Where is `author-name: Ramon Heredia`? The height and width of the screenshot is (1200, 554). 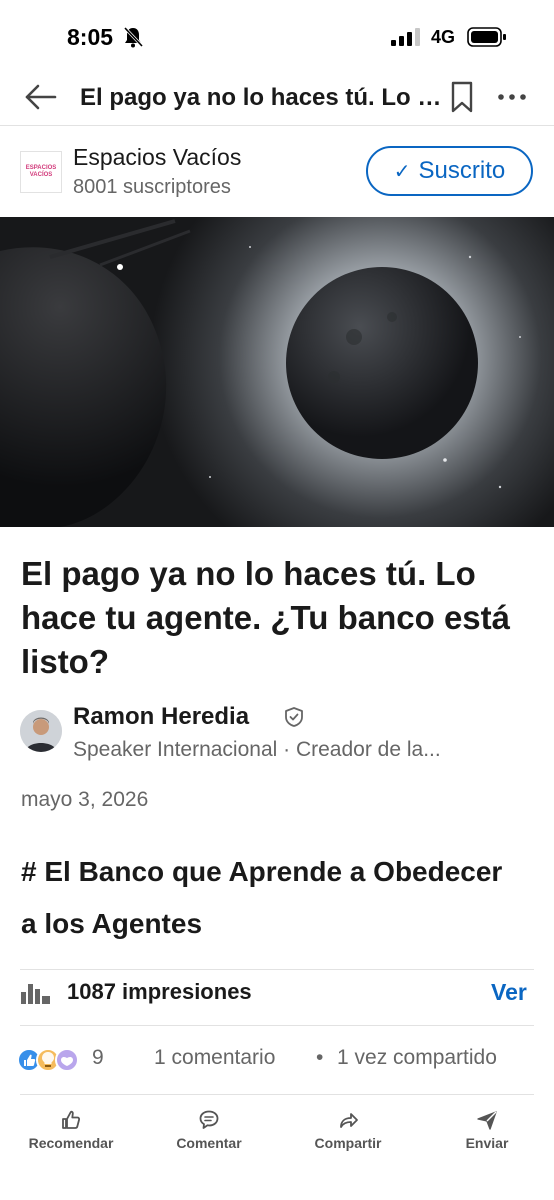 author-name: Ramon Heredia is located at coordinates (161, 717).